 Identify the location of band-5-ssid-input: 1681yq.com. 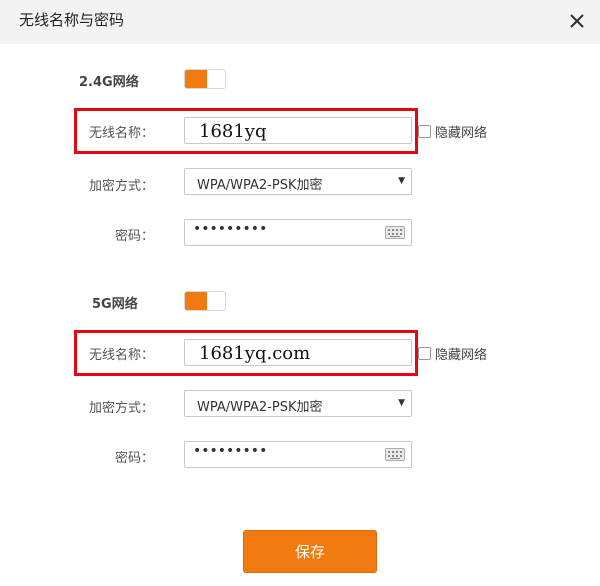
(298, 352).